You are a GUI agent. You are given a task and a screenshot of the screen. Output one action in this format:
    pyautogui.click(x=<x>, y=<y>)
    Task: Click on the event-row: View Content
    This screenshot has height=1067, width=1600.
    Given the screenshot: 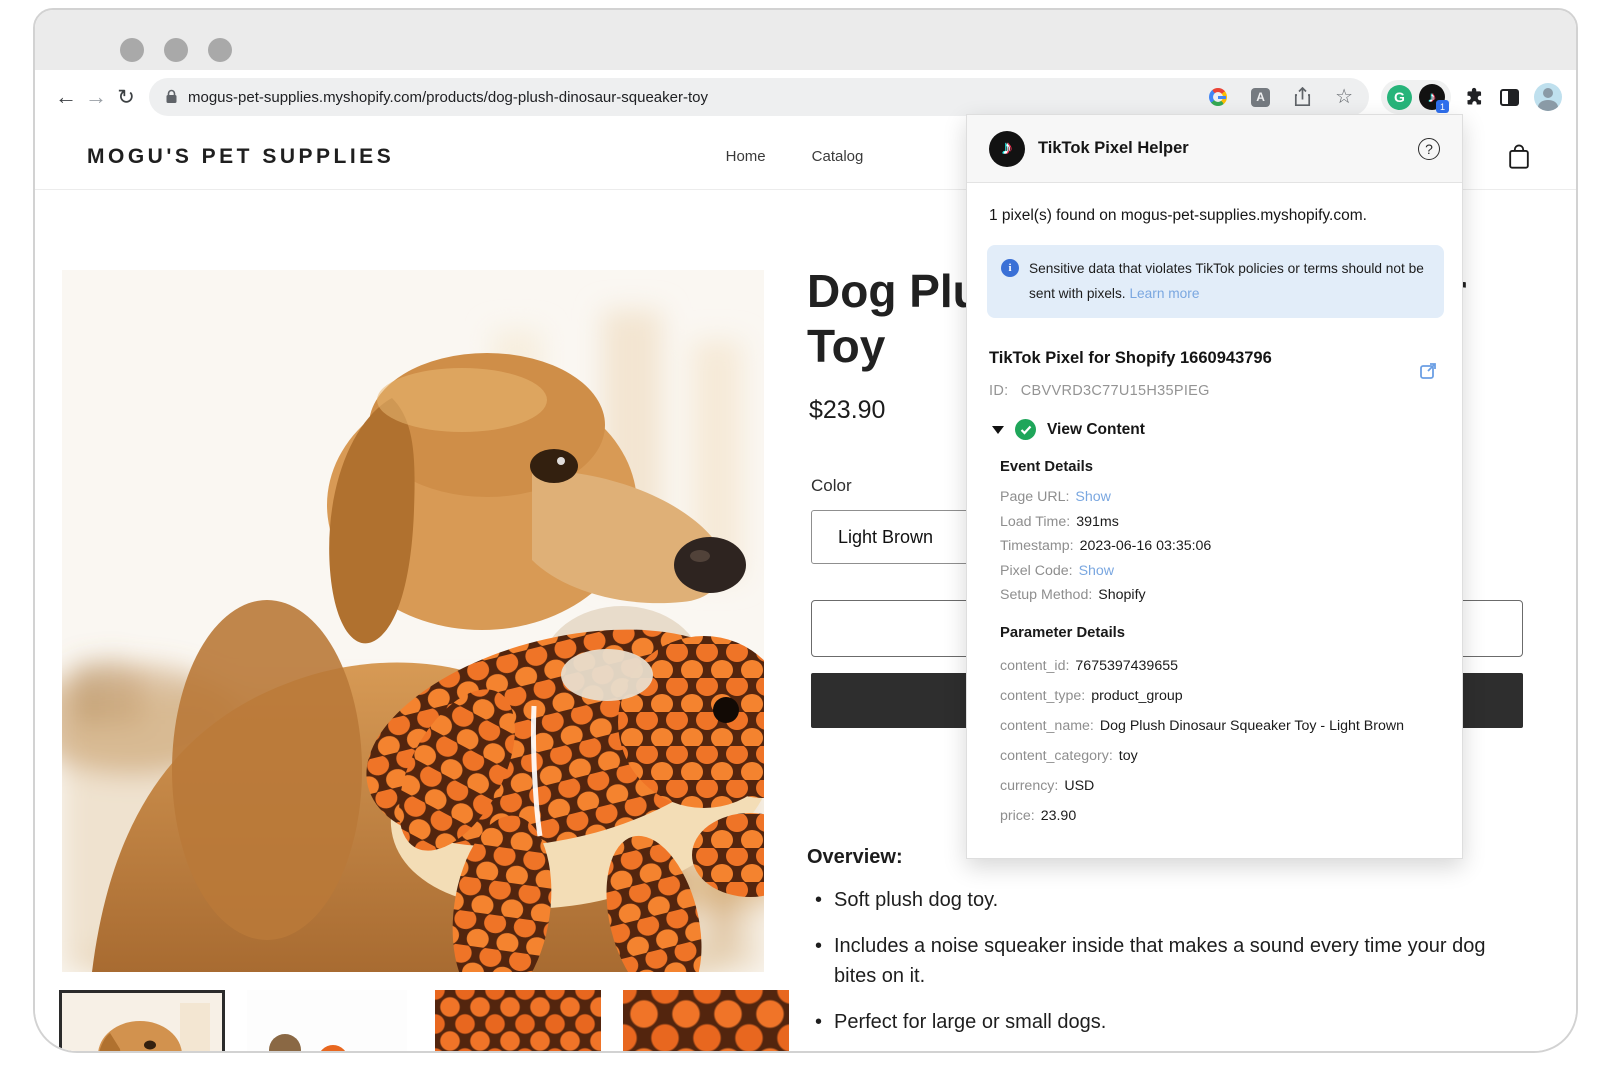 What is the action you would take?
    pyautogui.click(x=1068, y=429)
    